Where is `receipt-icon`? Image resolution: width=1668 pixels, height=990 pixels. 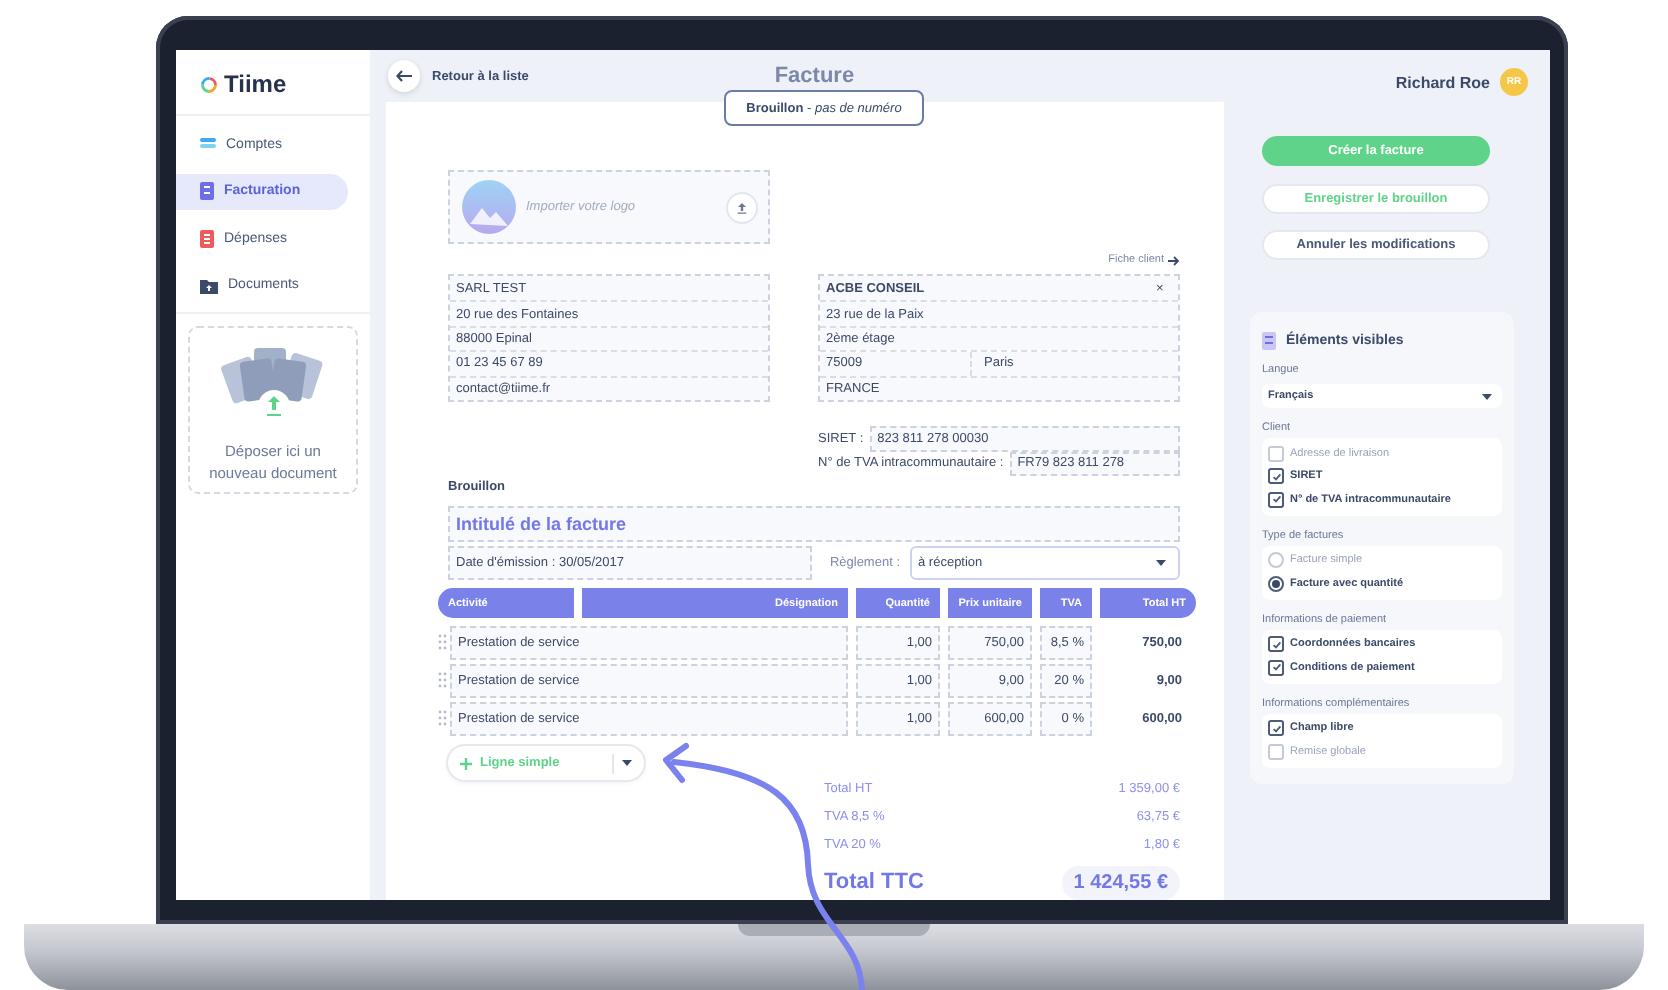 receipt-icon is located at coordinates (207, 238).